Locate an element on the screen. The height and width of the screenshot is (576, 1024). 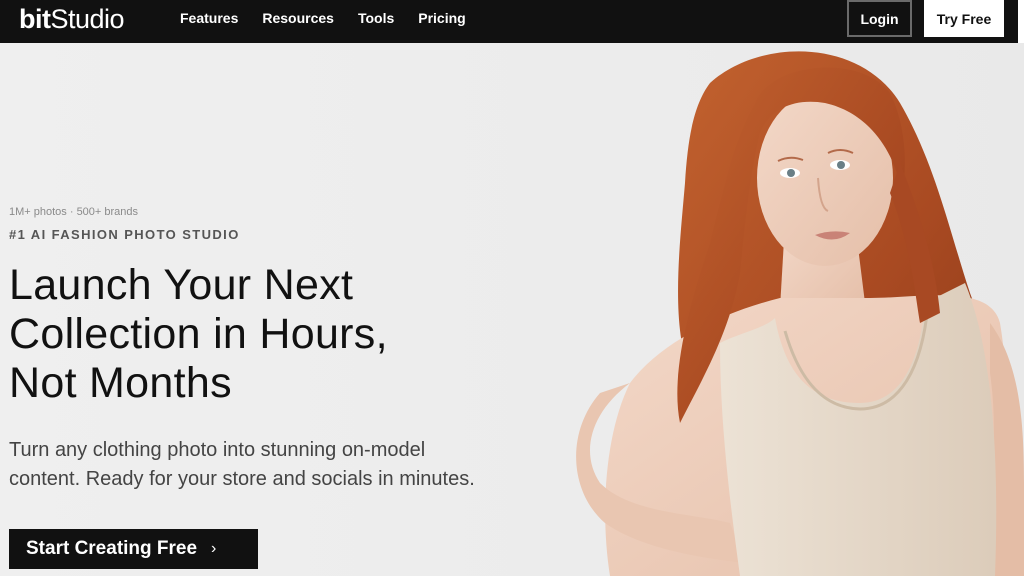
nav-link-resources: Resources is located at coordinates (298, 18).